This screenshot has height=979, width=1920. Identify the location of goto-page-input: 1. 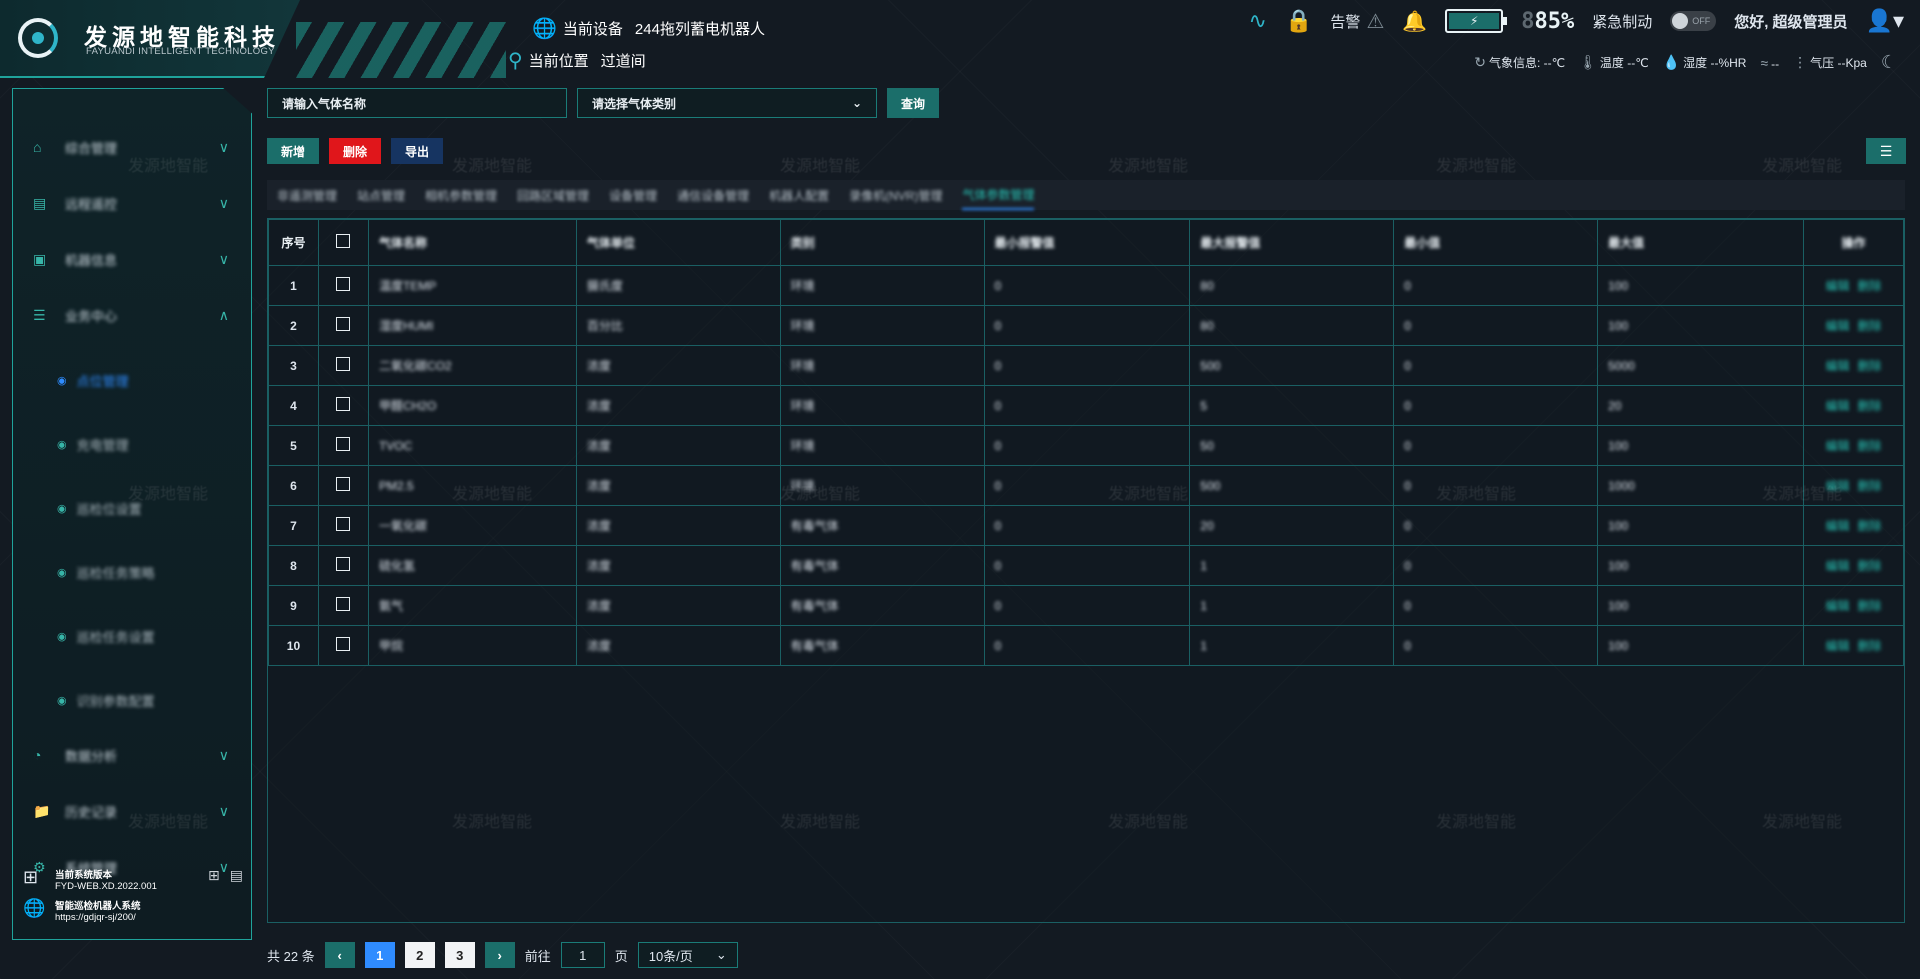
(582, 955).